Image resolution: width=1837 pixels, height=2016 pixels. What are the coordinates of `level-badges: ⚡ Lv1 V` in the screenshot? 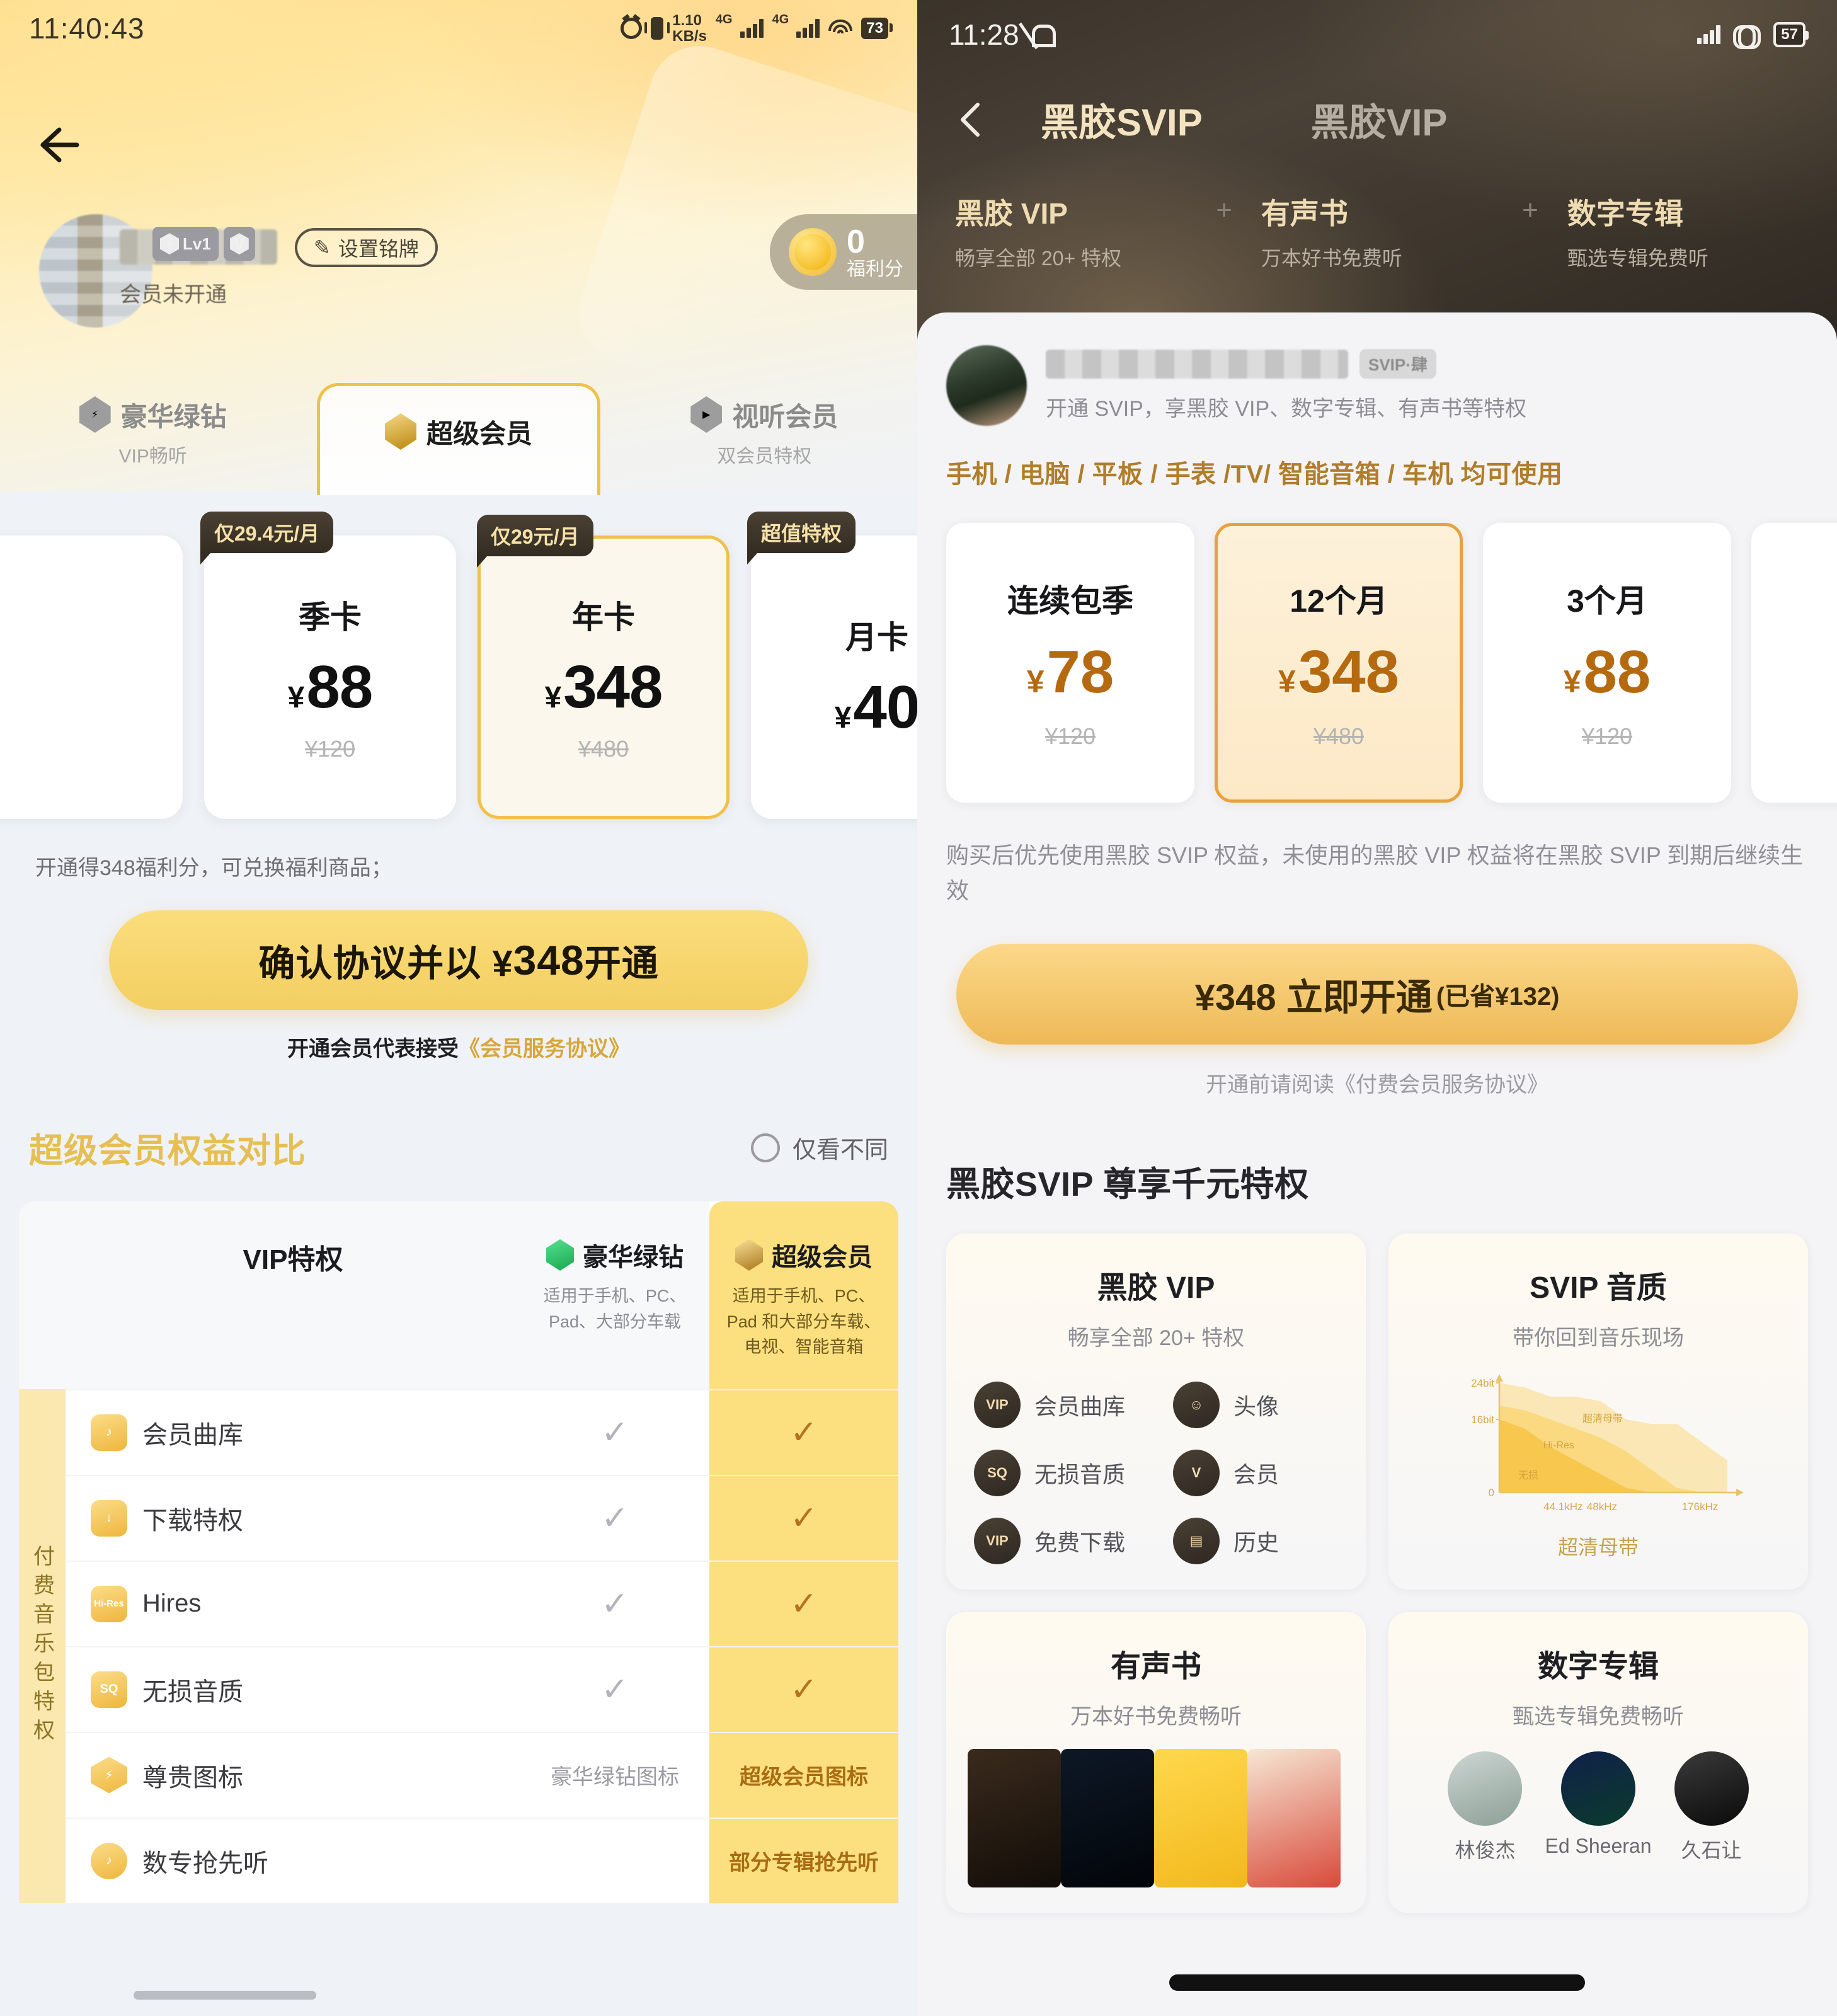 It's located at (203, 244).